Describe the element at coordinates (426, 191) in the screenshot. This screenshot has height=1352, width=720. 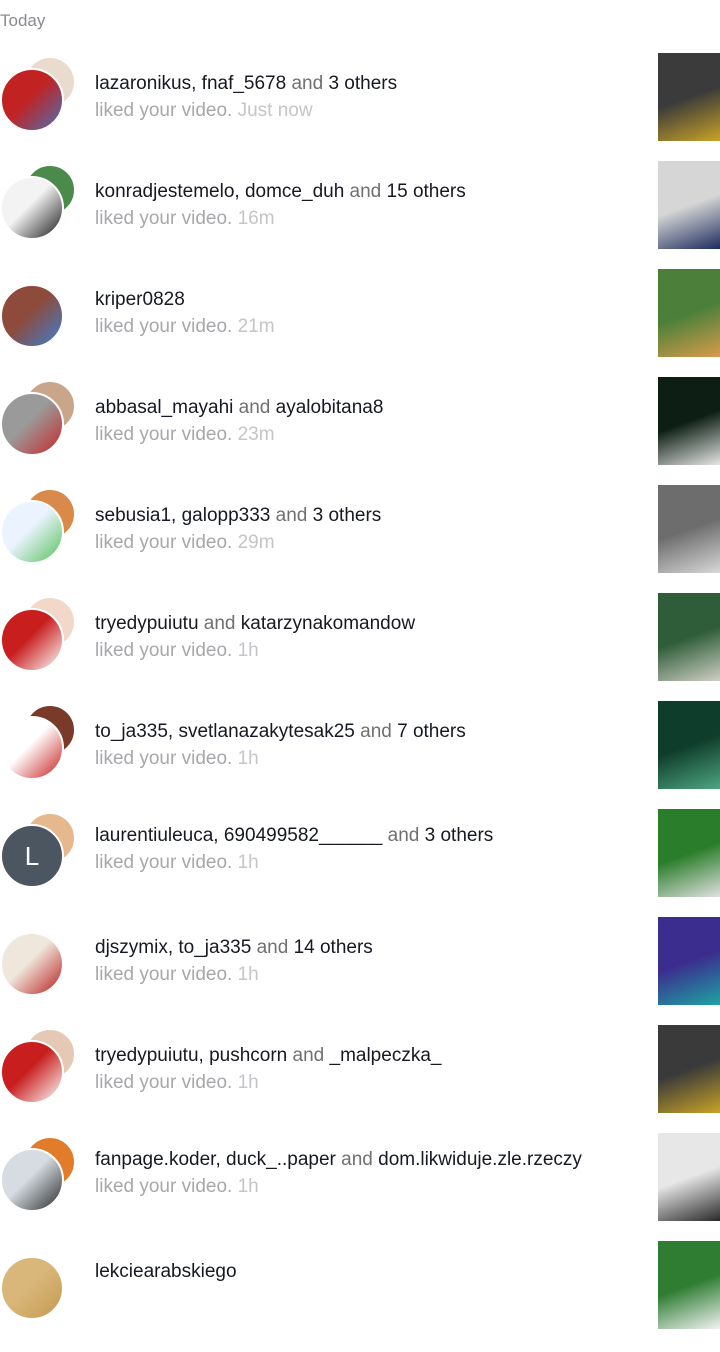
I see `actor-extra: 15 others` at that location.